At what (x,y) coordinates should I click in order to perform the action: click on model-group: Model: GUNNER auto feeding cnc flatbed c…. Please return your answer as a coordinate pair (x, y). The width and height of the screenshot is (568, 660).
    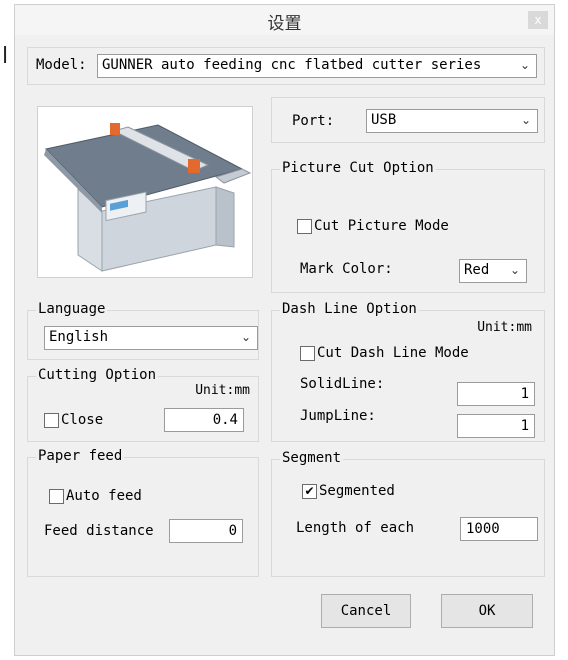
    Looking at the image, I should click on (286, 66).